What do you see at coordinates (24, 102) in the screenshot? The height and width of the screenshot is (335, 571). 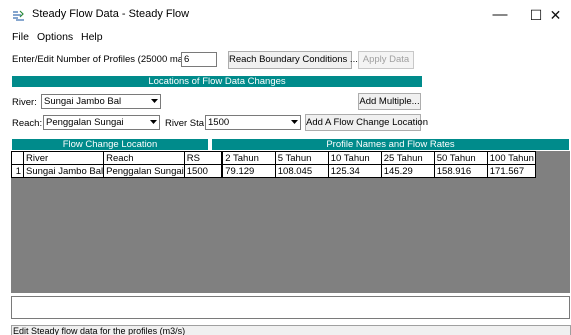 I see `river-label: River:` at bounding box center [24, 102].